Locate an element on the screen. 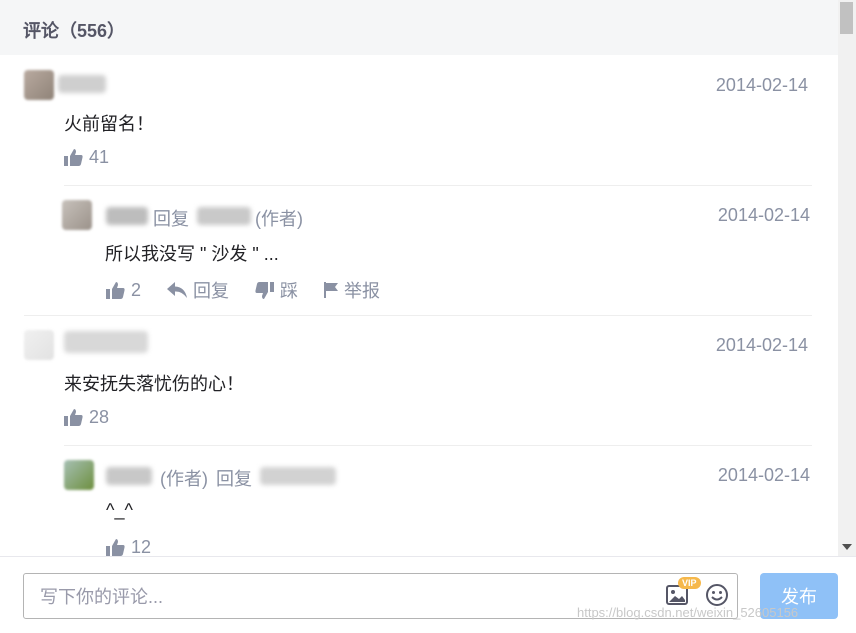 The image size is (856, 633). like-count: 28 is located at coordinates (99, 417).